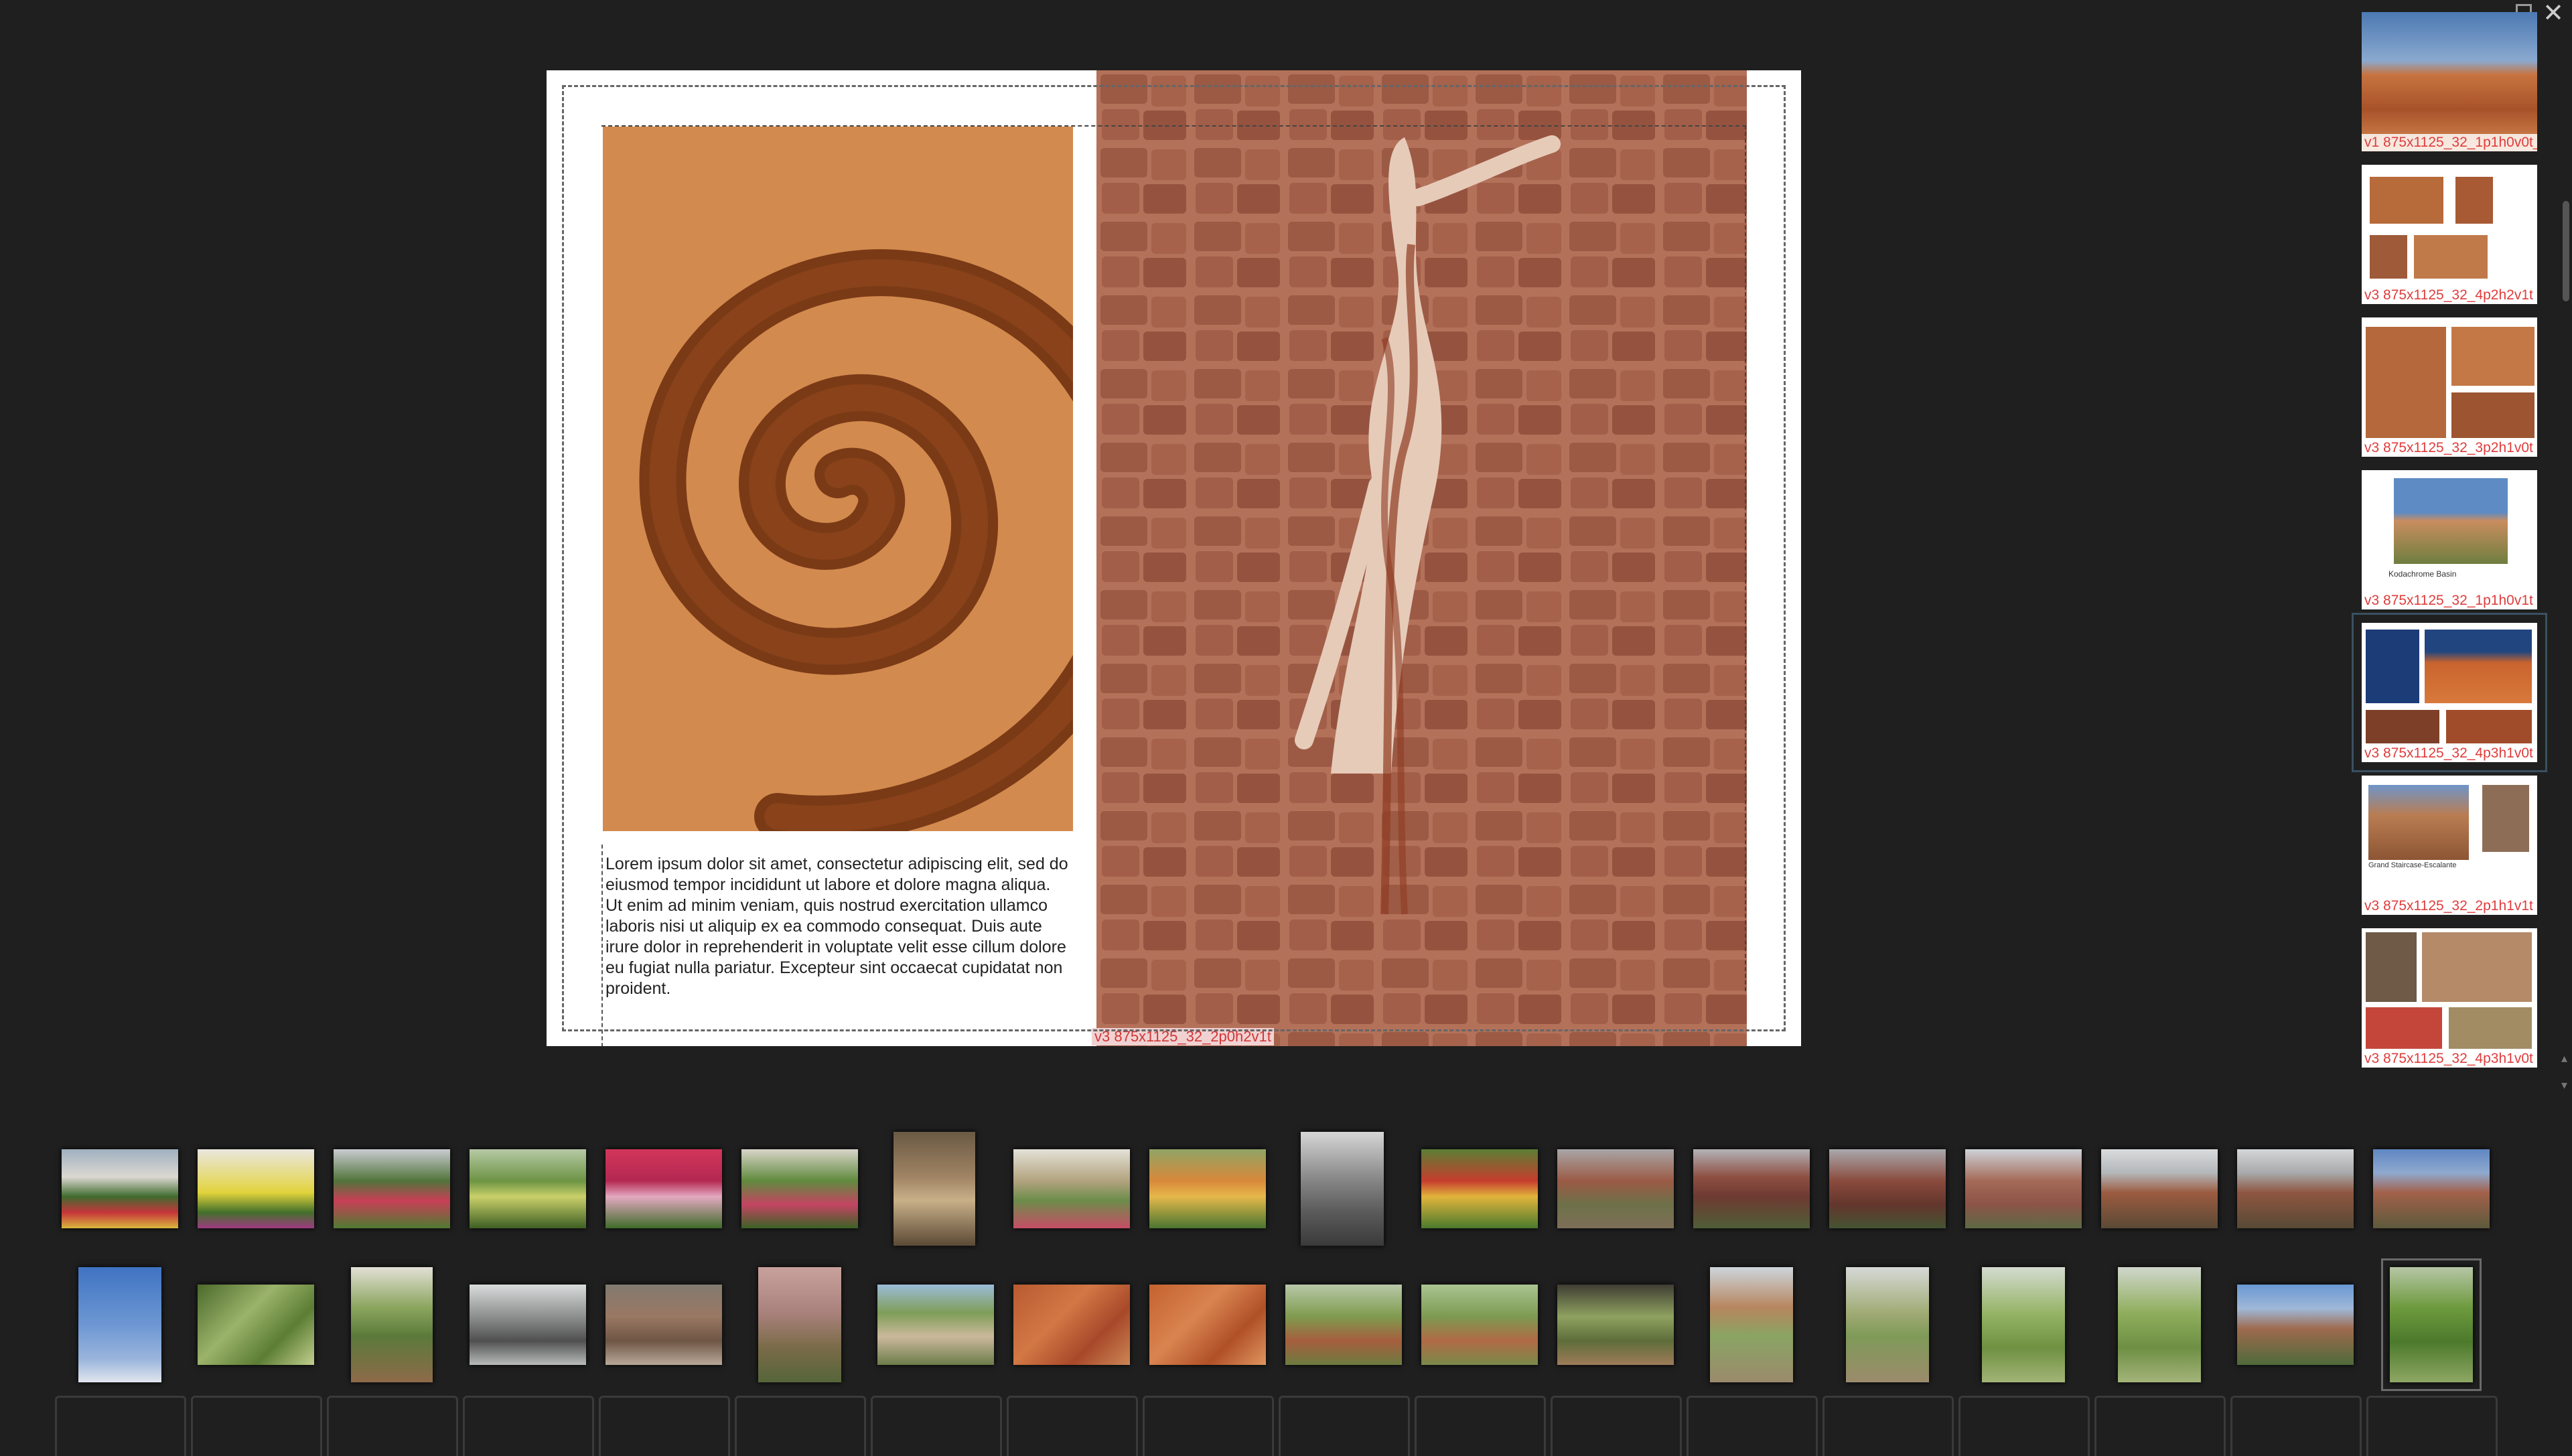 This screenshot has height=1456, width=2572. Describe the element at coordinates (2449, 906) in the screenshot. I see `page-thumb-label: v3 875x1125_32_2p1h1v1t` at that location.